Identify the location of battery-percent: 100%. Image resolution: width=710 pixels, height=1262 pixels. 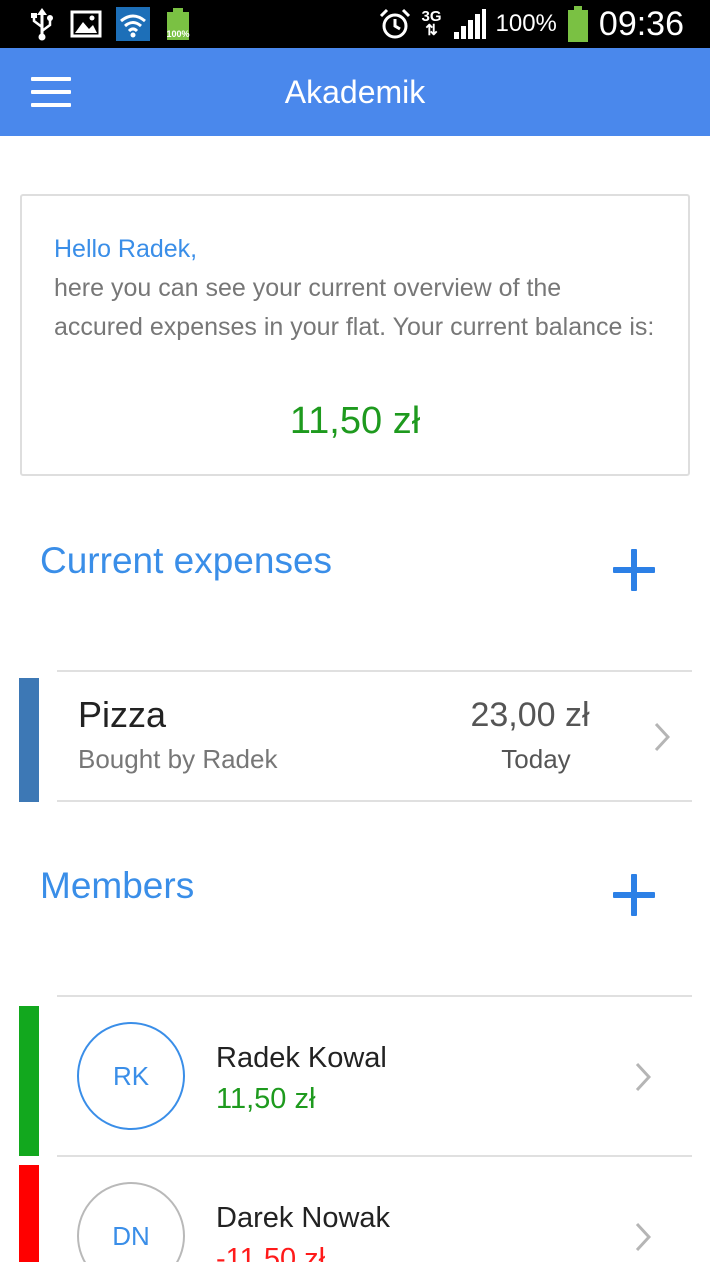
(526, 23).